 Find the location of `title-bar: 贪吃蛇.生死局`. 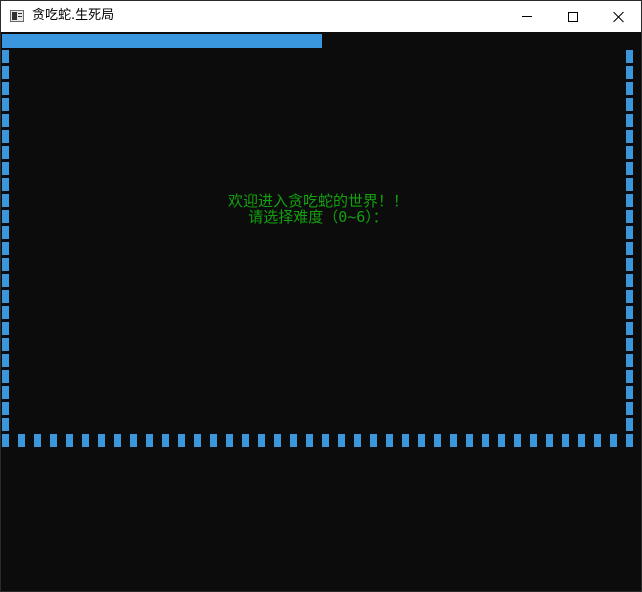

title-bar: 贪吃蛇.生死局 is located at coordinates (321, 16).